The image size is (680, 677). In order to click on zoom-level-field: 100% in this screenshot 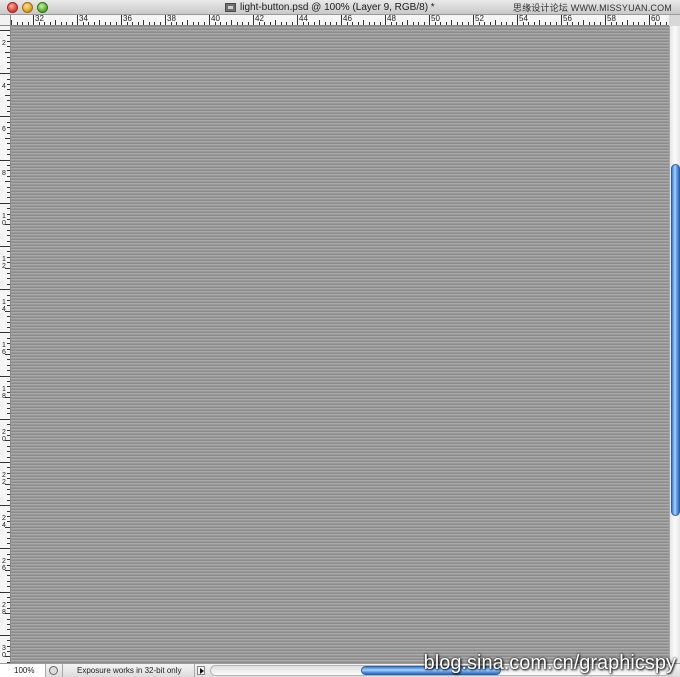, I will do `click(23, 670)`.